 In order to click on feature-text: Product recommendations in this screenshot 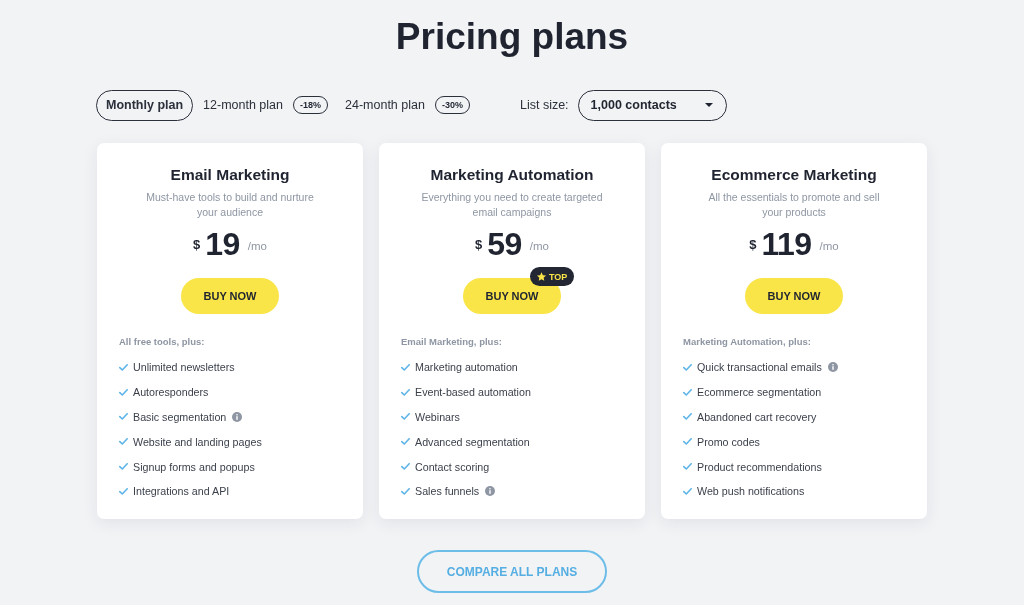, I will do `click(759, 466)`.